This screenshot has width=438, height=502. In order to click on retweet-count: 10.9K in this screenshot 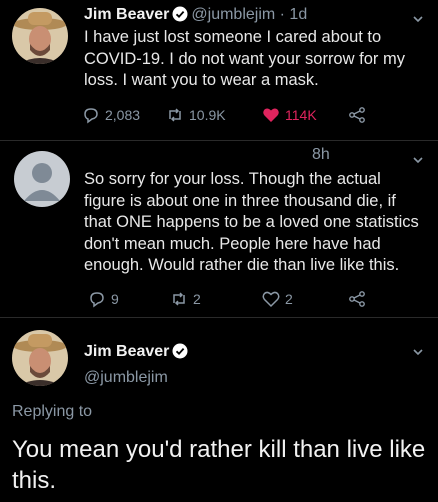, I will do `click(207, 115)`.